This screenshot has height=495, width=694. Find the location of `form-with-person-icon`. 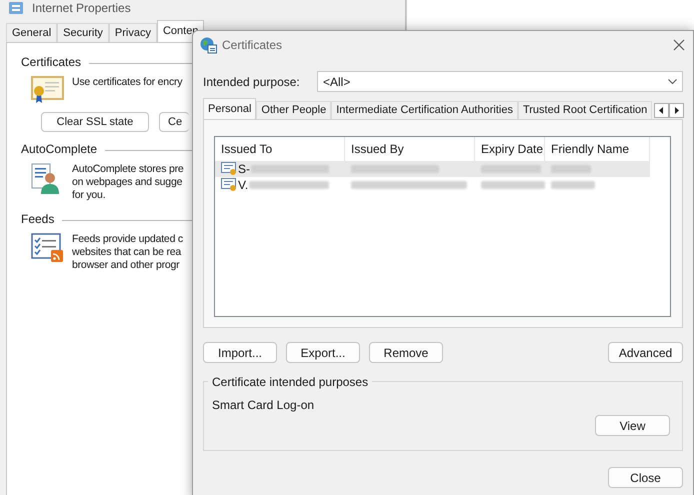

form-with-person-icon is located at coordinates (45, 179).